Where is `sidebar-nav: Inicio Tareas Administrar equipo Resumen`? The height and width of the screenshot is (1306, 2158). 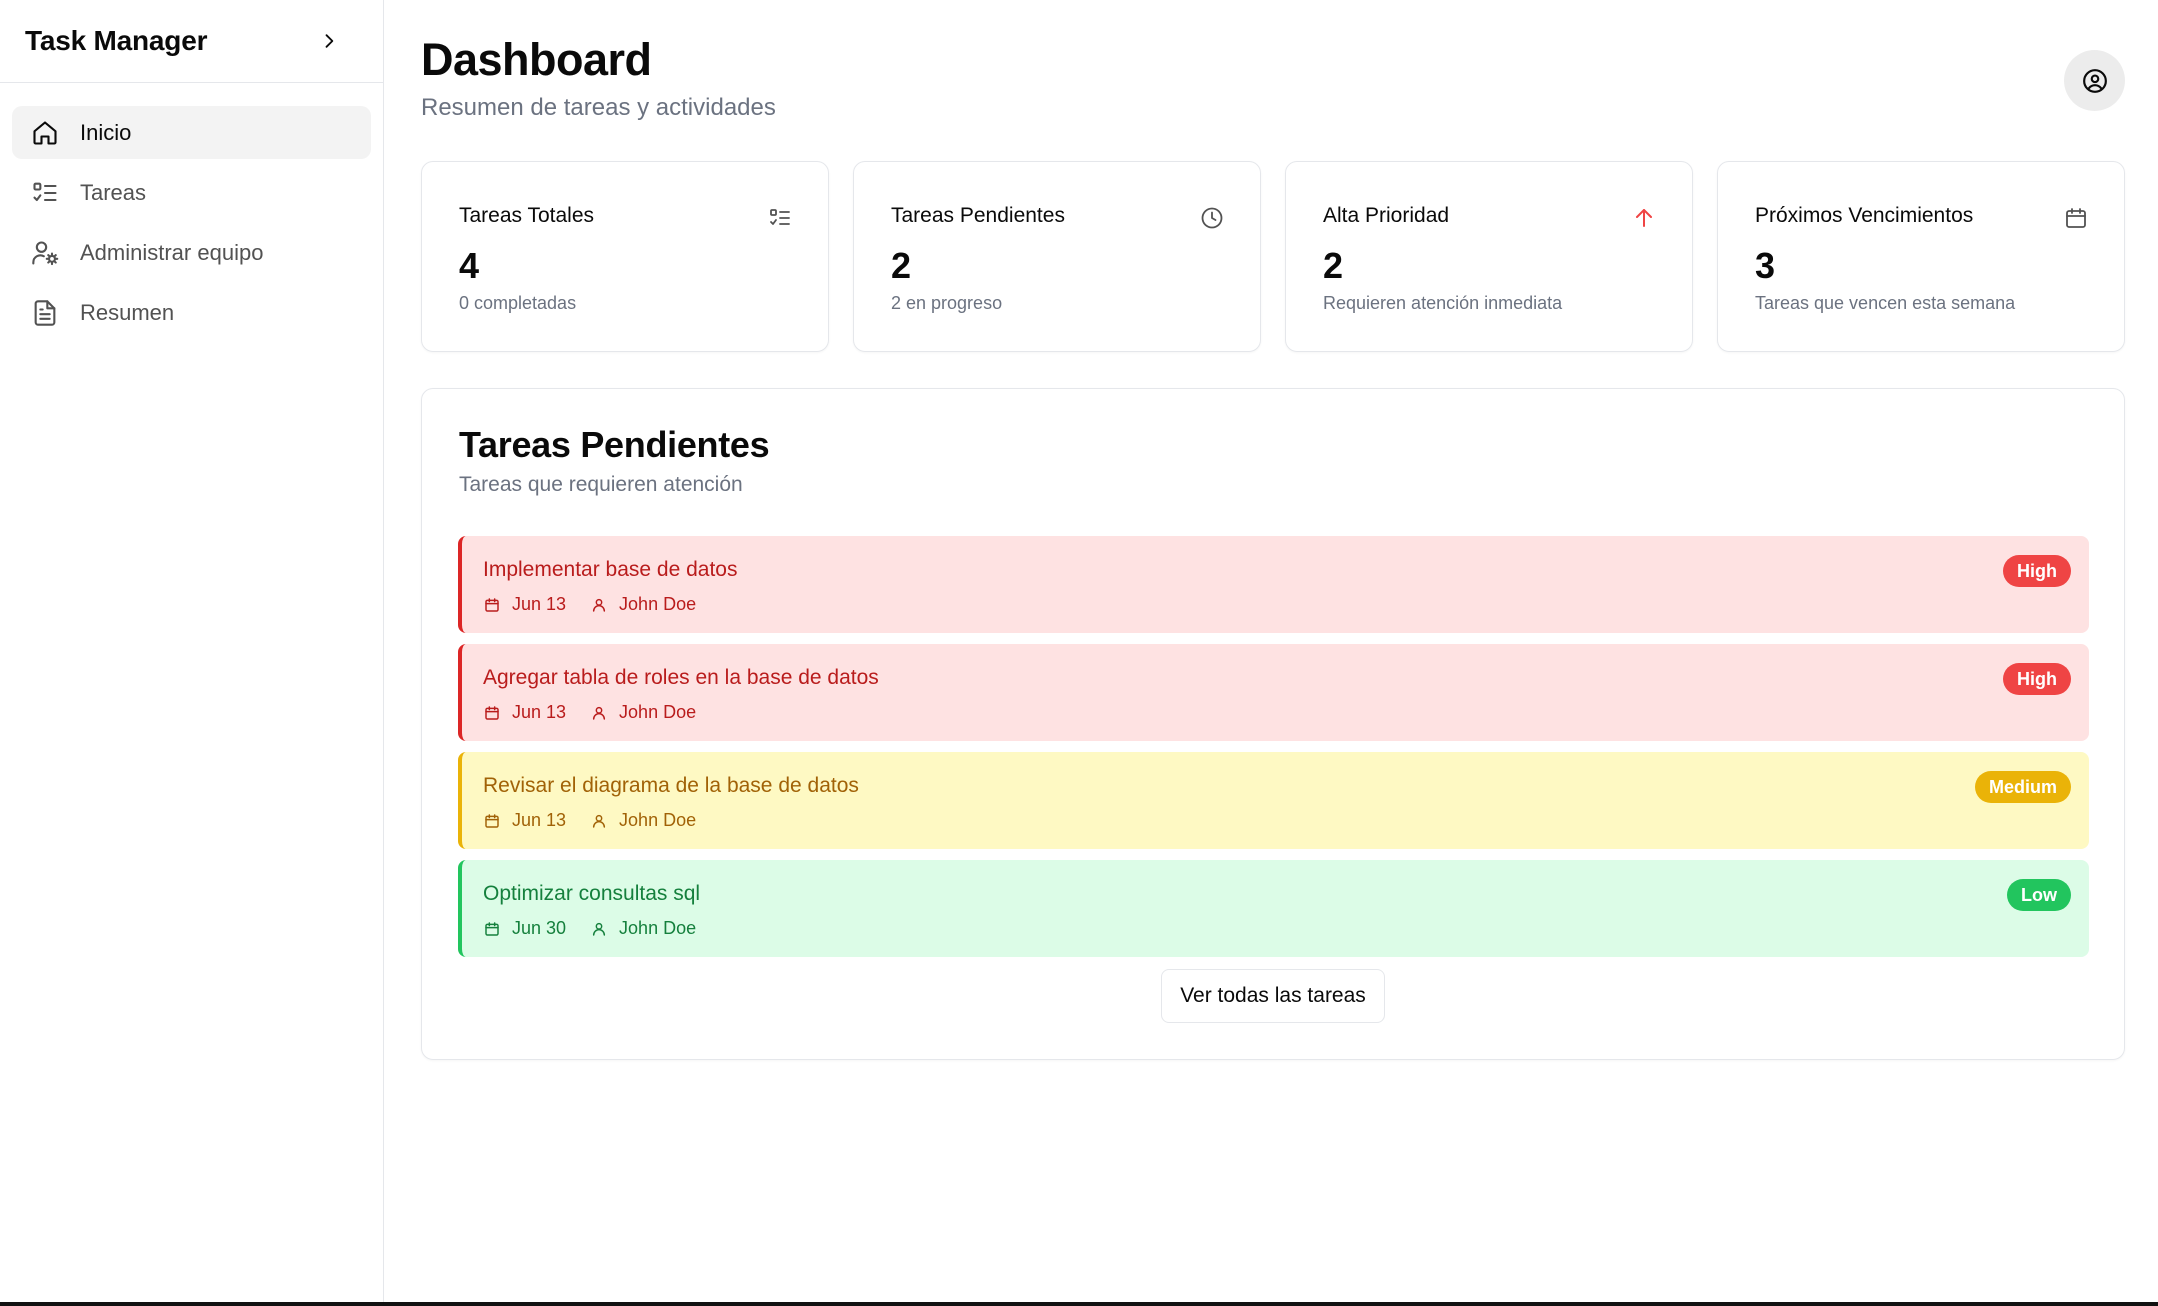 sidebar-nav: Inicio Tareas Administrar equipo Resumen is located at coordinates (191, 211).